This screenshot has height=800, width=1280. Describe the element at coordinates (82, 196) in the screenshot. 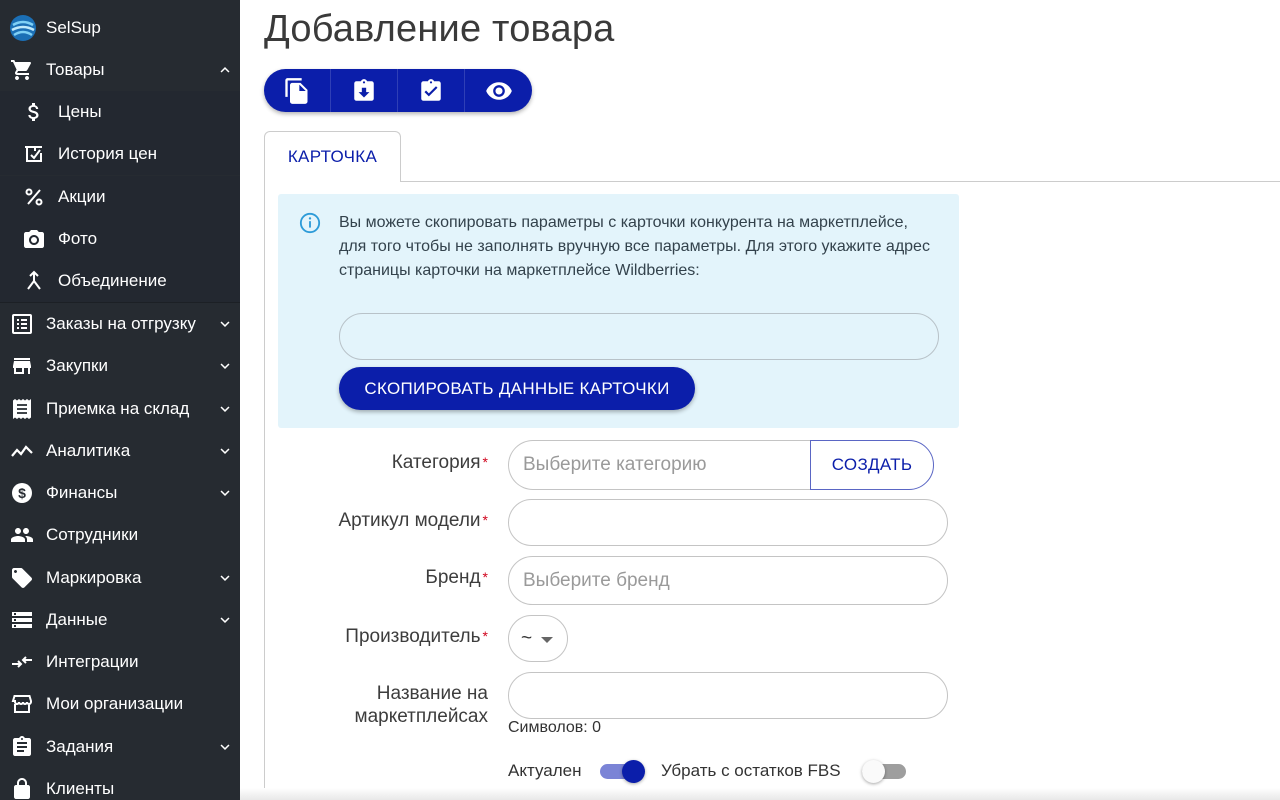

I see `sidebar-item-label: Акции` at that location.